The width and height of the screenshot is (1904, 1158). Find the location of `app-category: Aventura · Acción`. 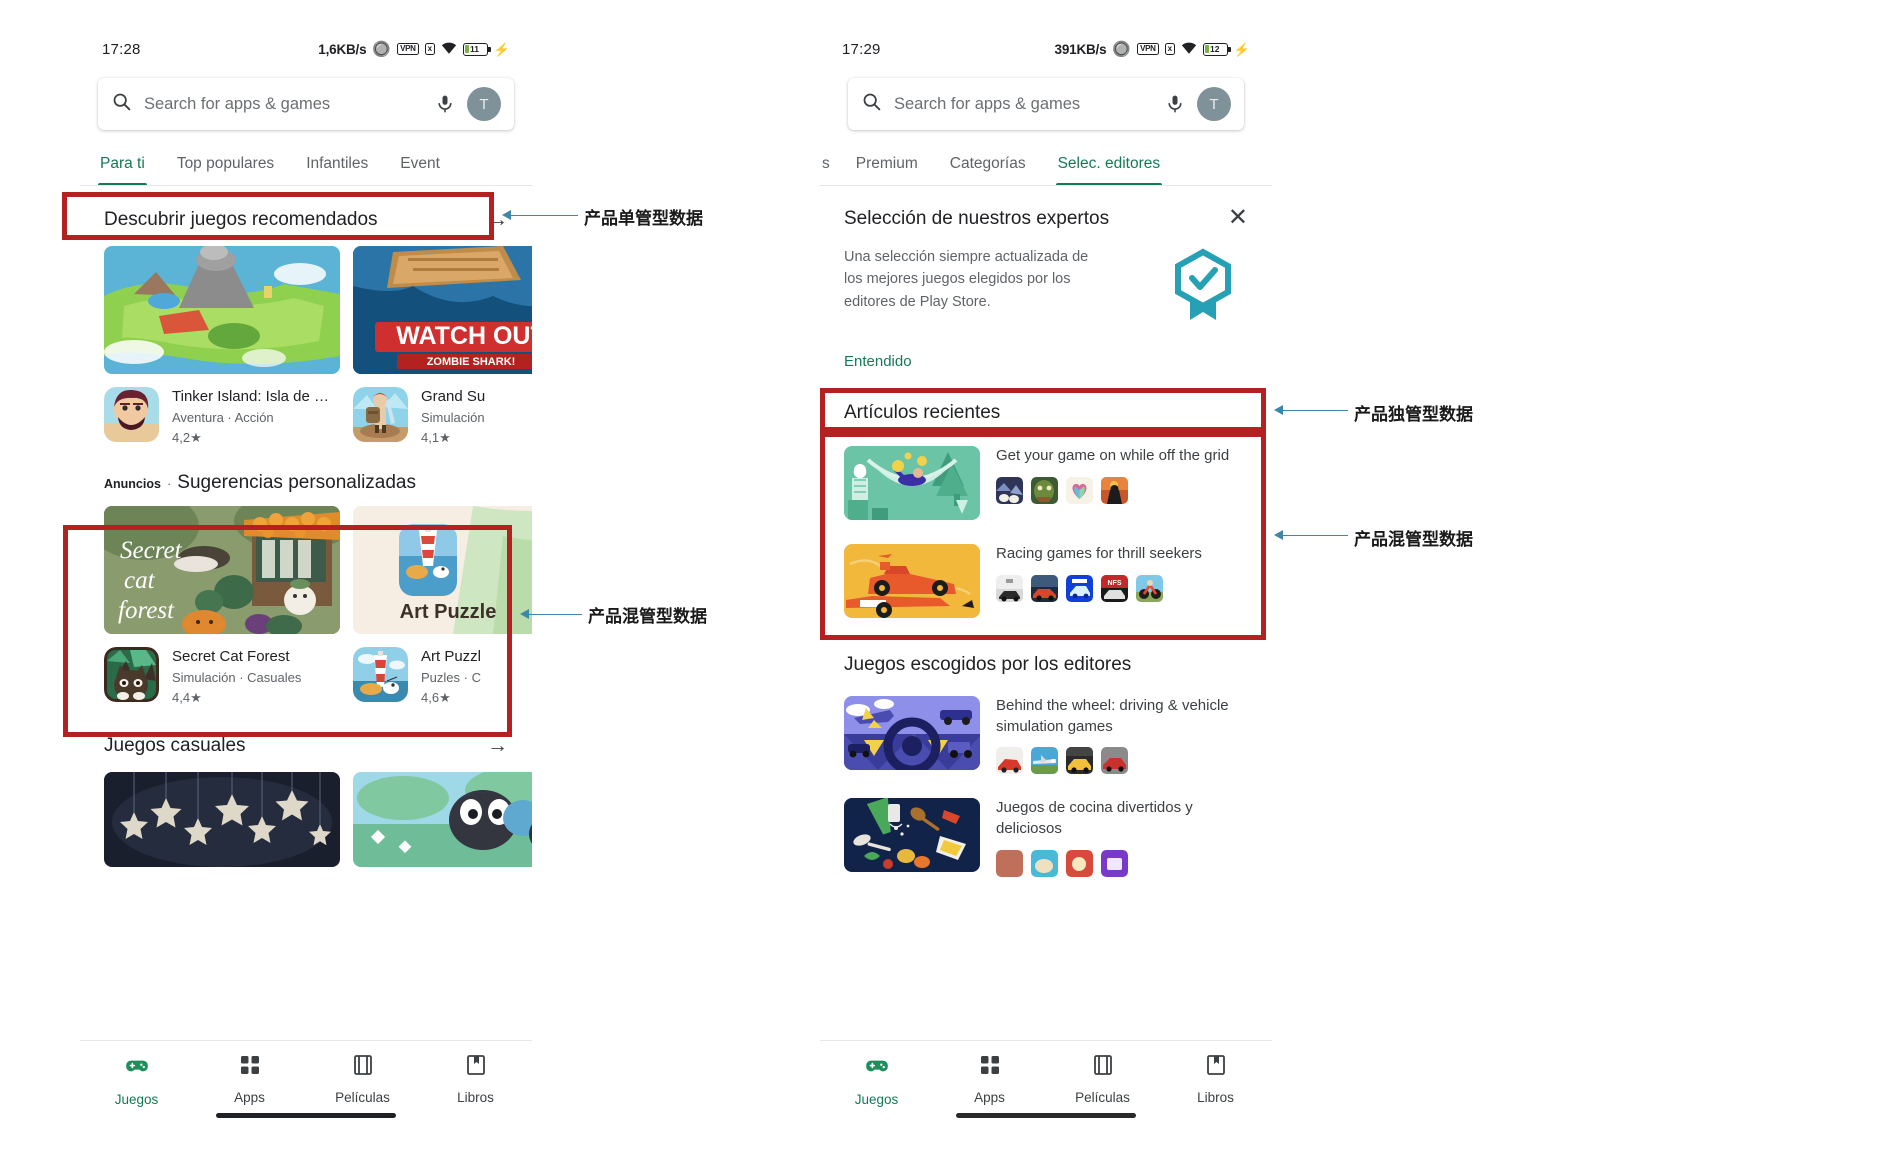

app-category: Aventura · Acción is located at coordinates (223, 417).